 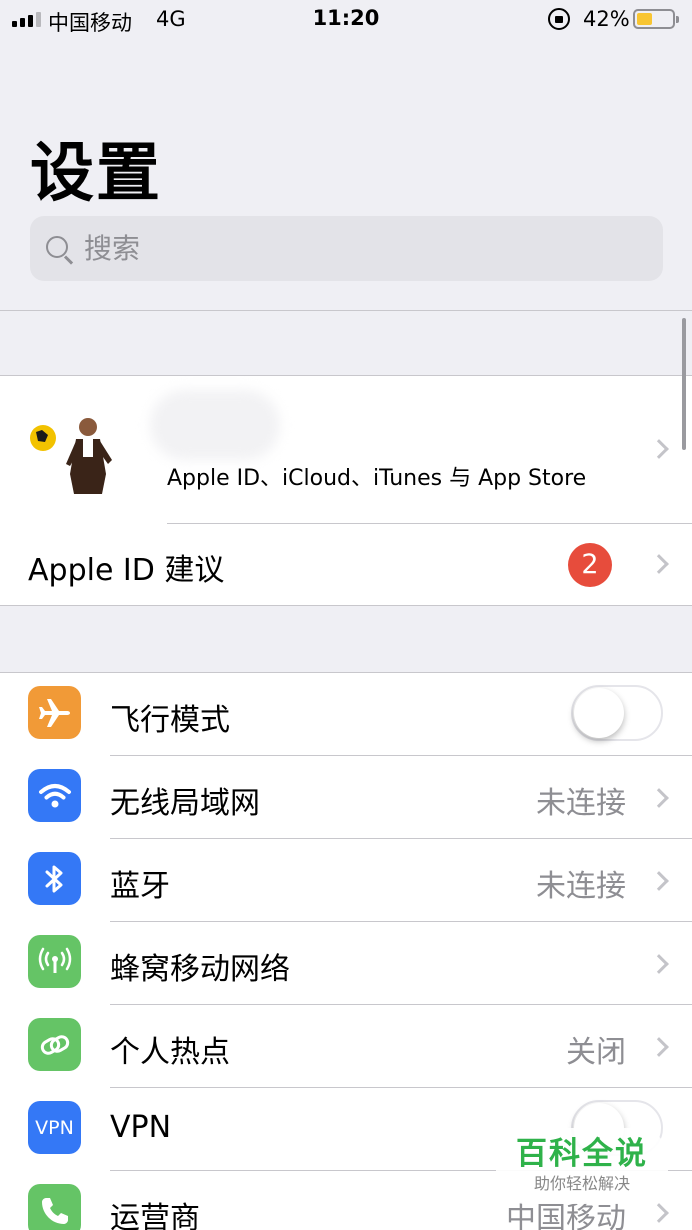 I want to click on setting-label: 蓝牙, so click(x=140, y=886).